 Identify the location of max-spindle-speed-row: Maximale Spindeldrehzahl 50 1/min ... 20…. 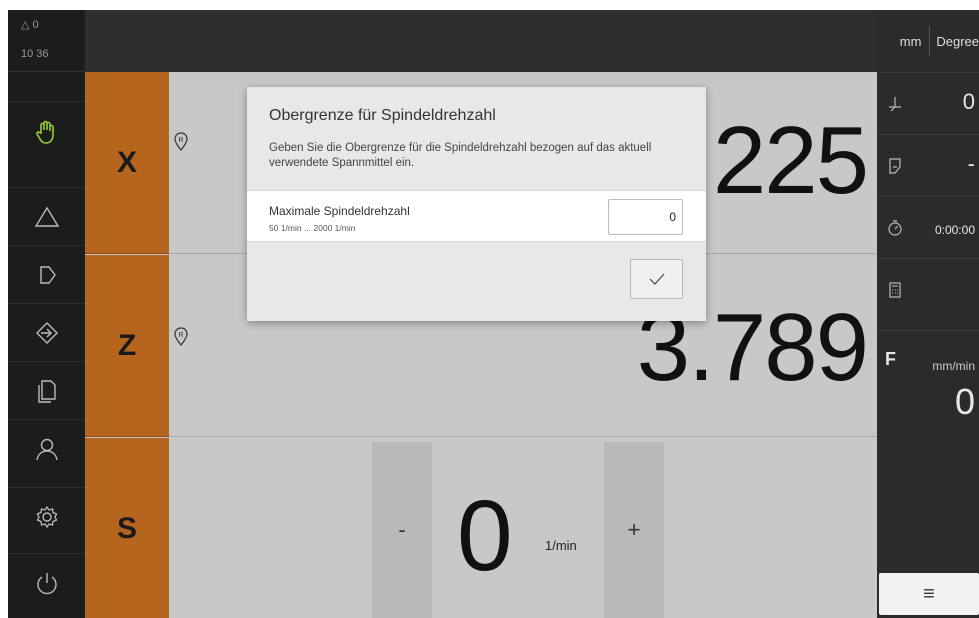
(476, 216).